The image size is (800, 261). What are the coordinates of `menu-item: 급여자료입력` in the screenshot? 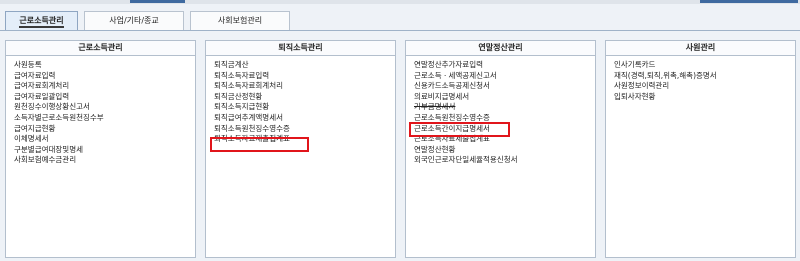 It's located at (104, 76).